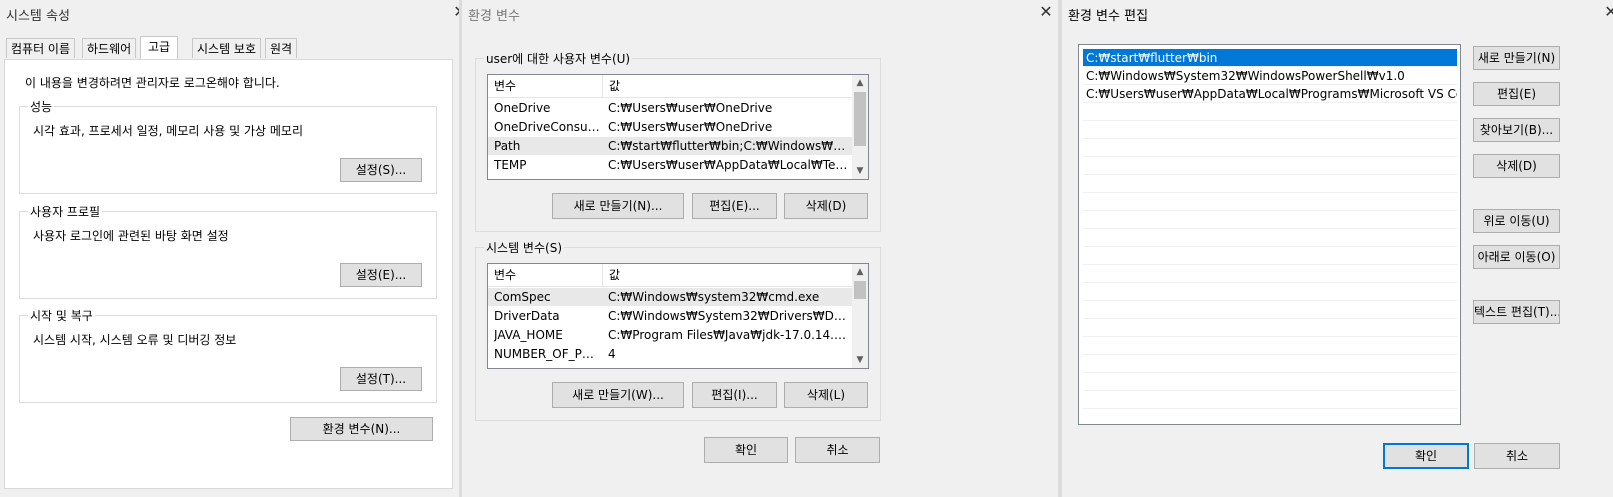  I want to click on move-down-button: 아래로 이동(O), so click(1516, 257).